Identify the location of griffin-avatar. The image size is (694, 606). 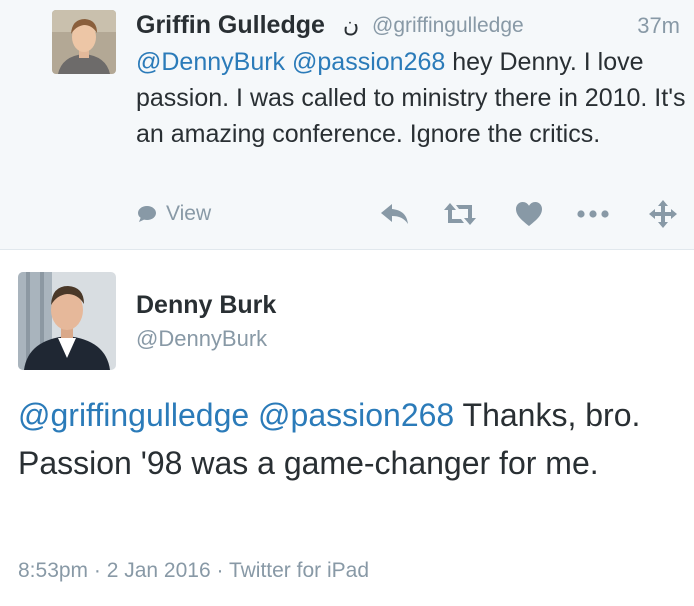
(84, 42).